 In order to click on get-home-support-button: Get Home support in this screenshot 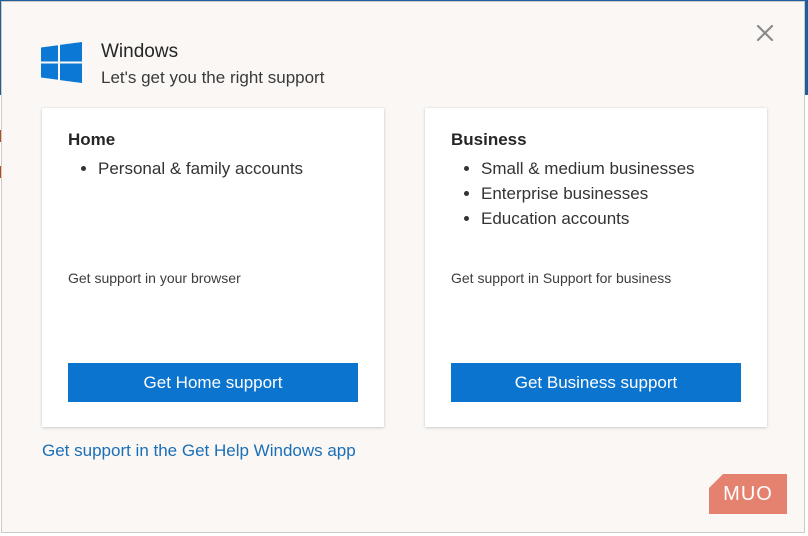, I will do `click(213, 382)`.